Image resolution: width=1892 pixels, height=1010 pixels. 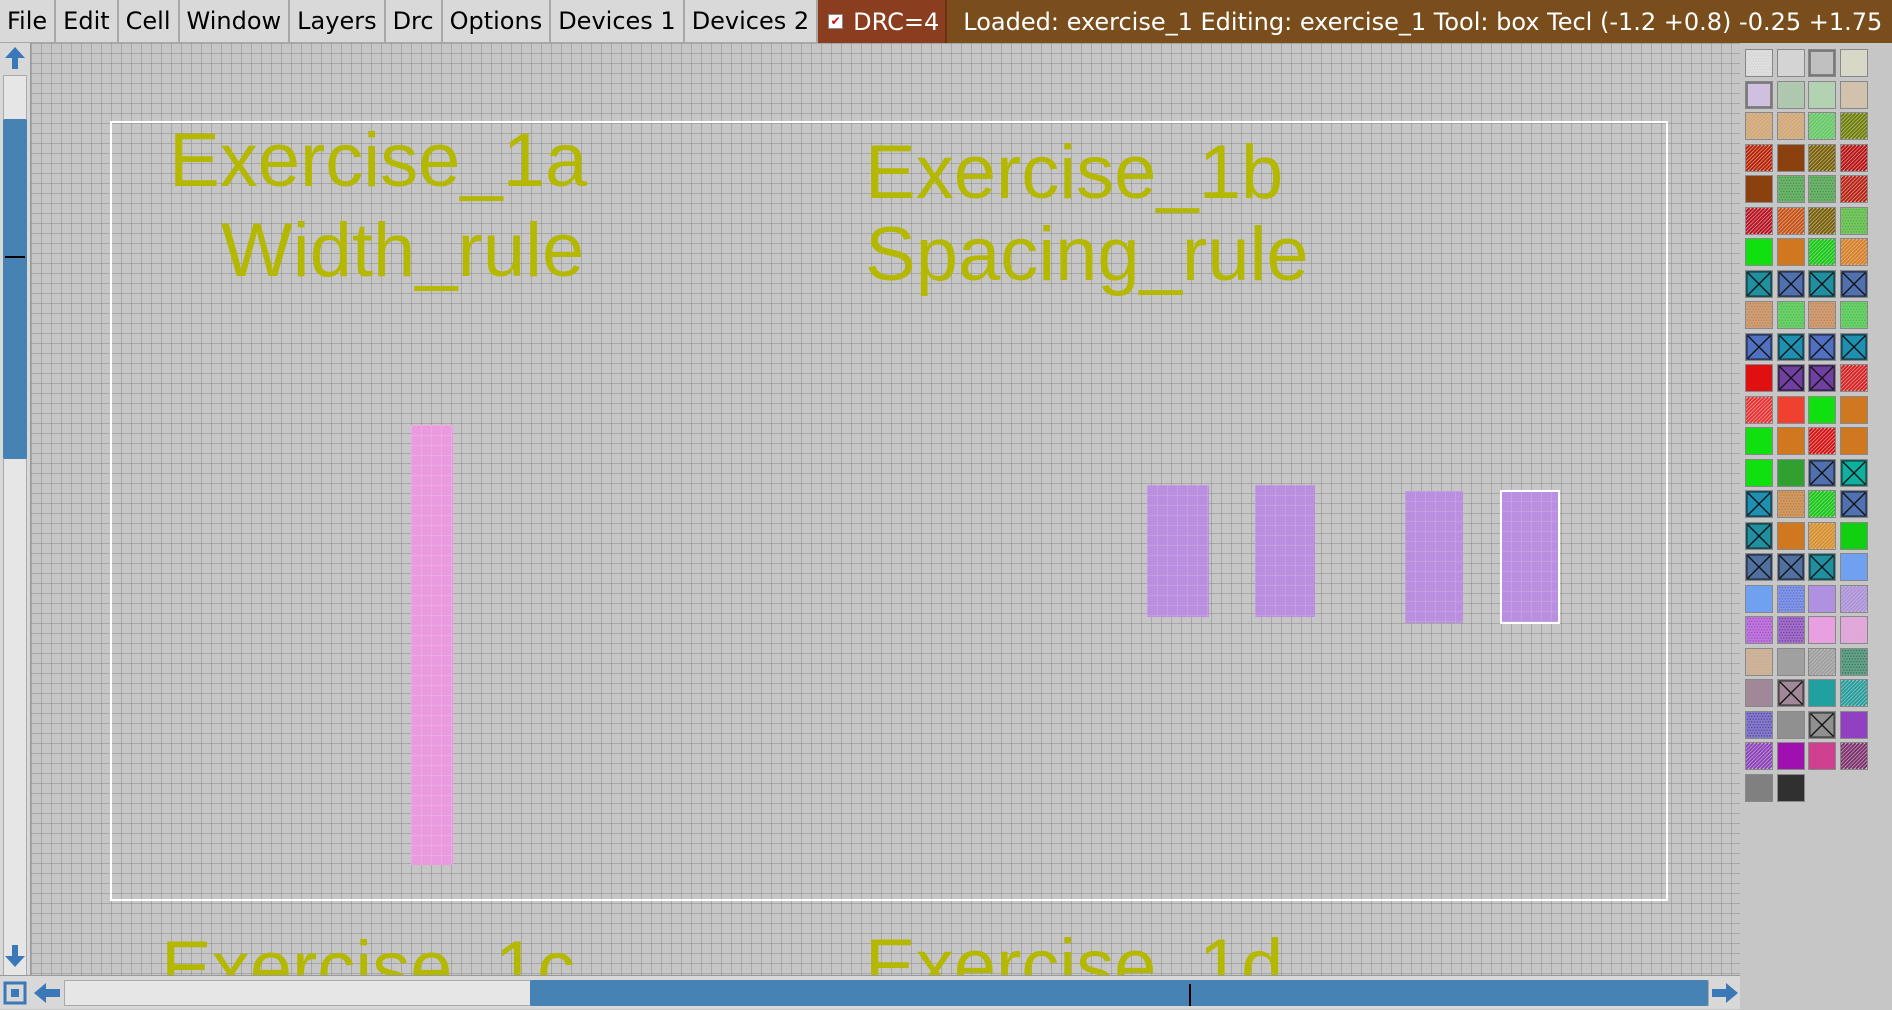 I want to click on vertical-scrollbar, so click(x=15, y=511).